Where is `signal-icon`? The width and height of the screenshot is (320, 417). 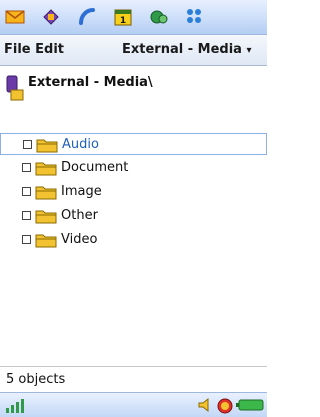 signal-icon is located at coordinates (15, 406).